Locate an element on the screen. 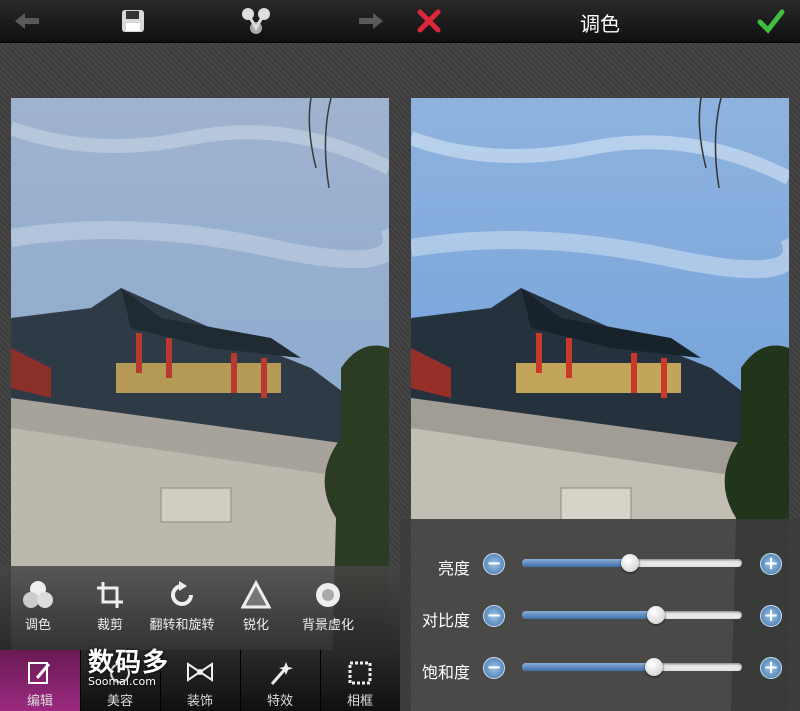 Image resolution: width=800 pixels, height=711 pixels. right-top-bar: 调色 is located at coordinates (600, 21).